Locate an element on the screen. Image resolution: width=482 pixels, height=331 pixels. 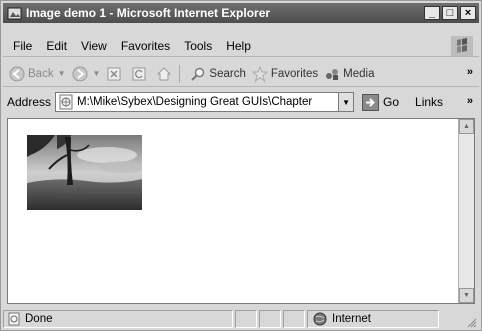
search-label: Search is located at coordinates (227, 73).